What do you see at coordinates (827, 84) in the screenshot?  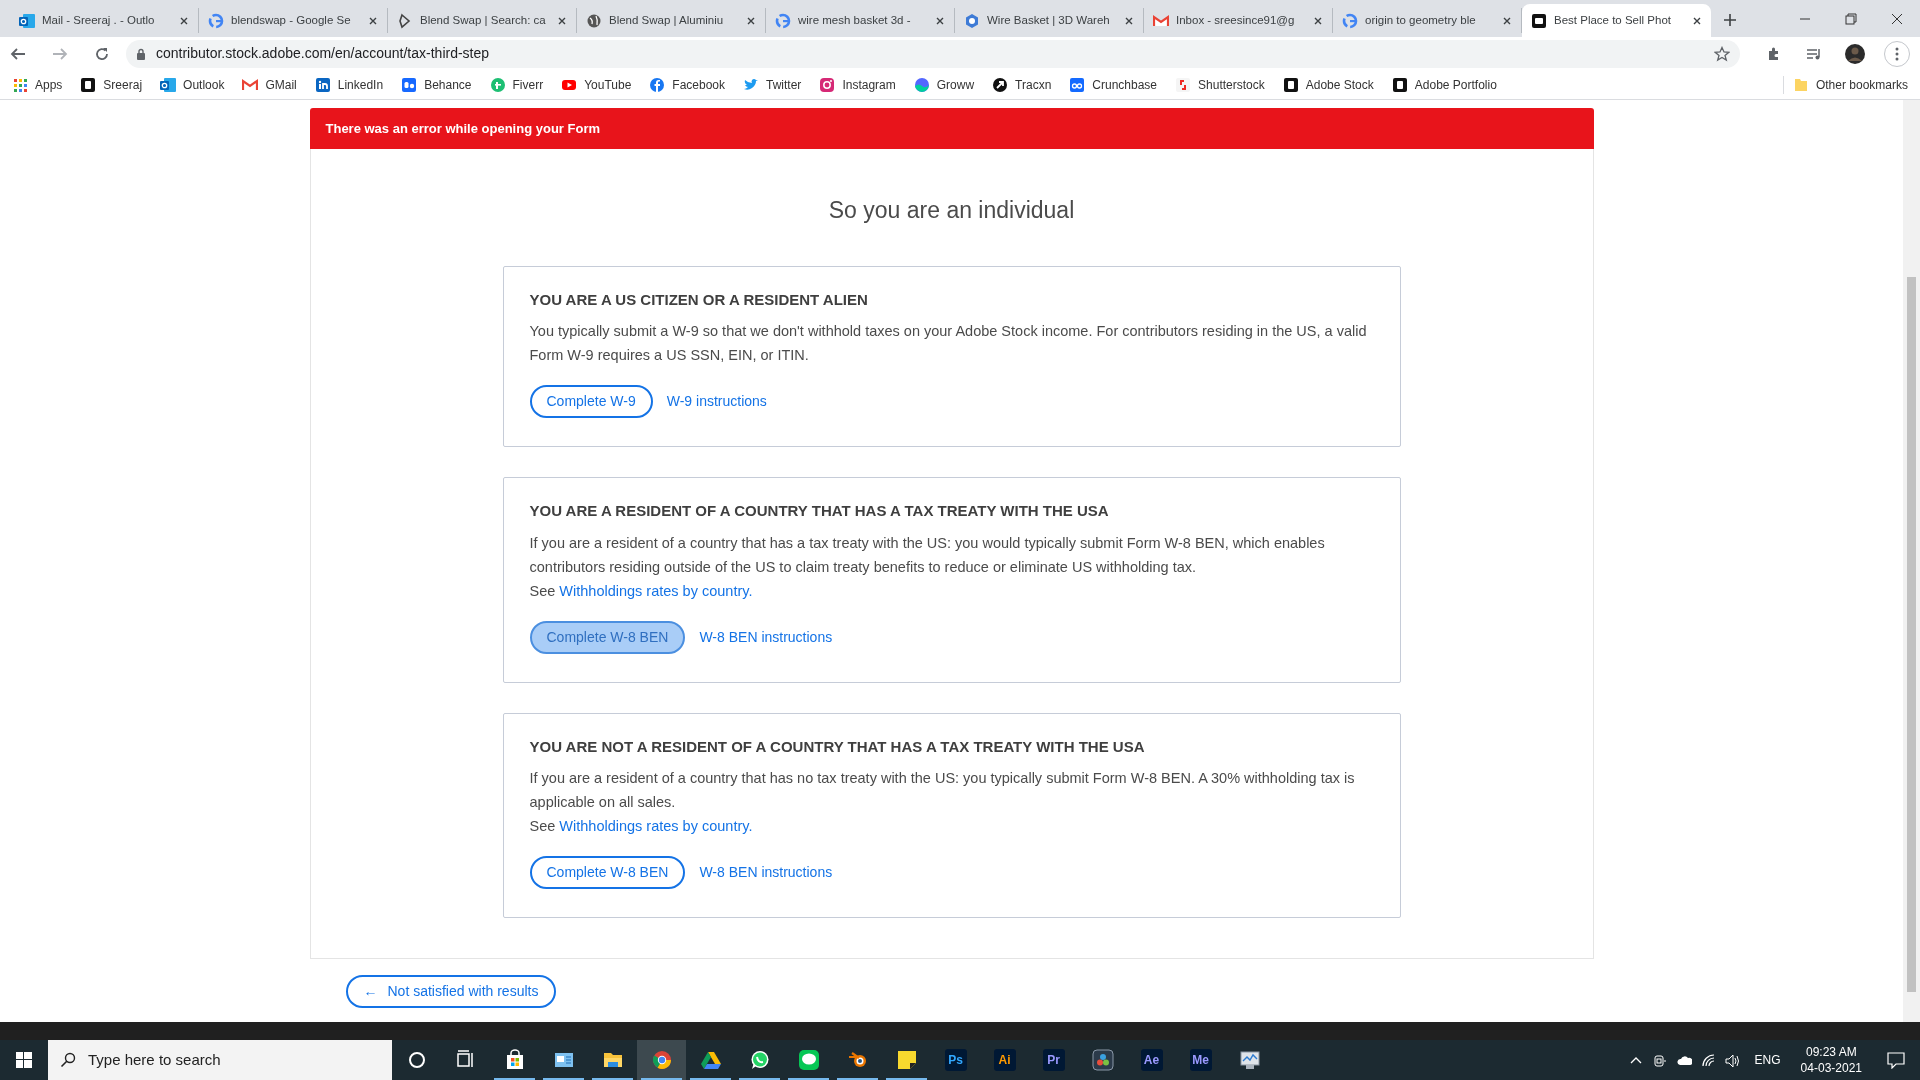 I see `instagram-icon` at bounding box center [827, 84].